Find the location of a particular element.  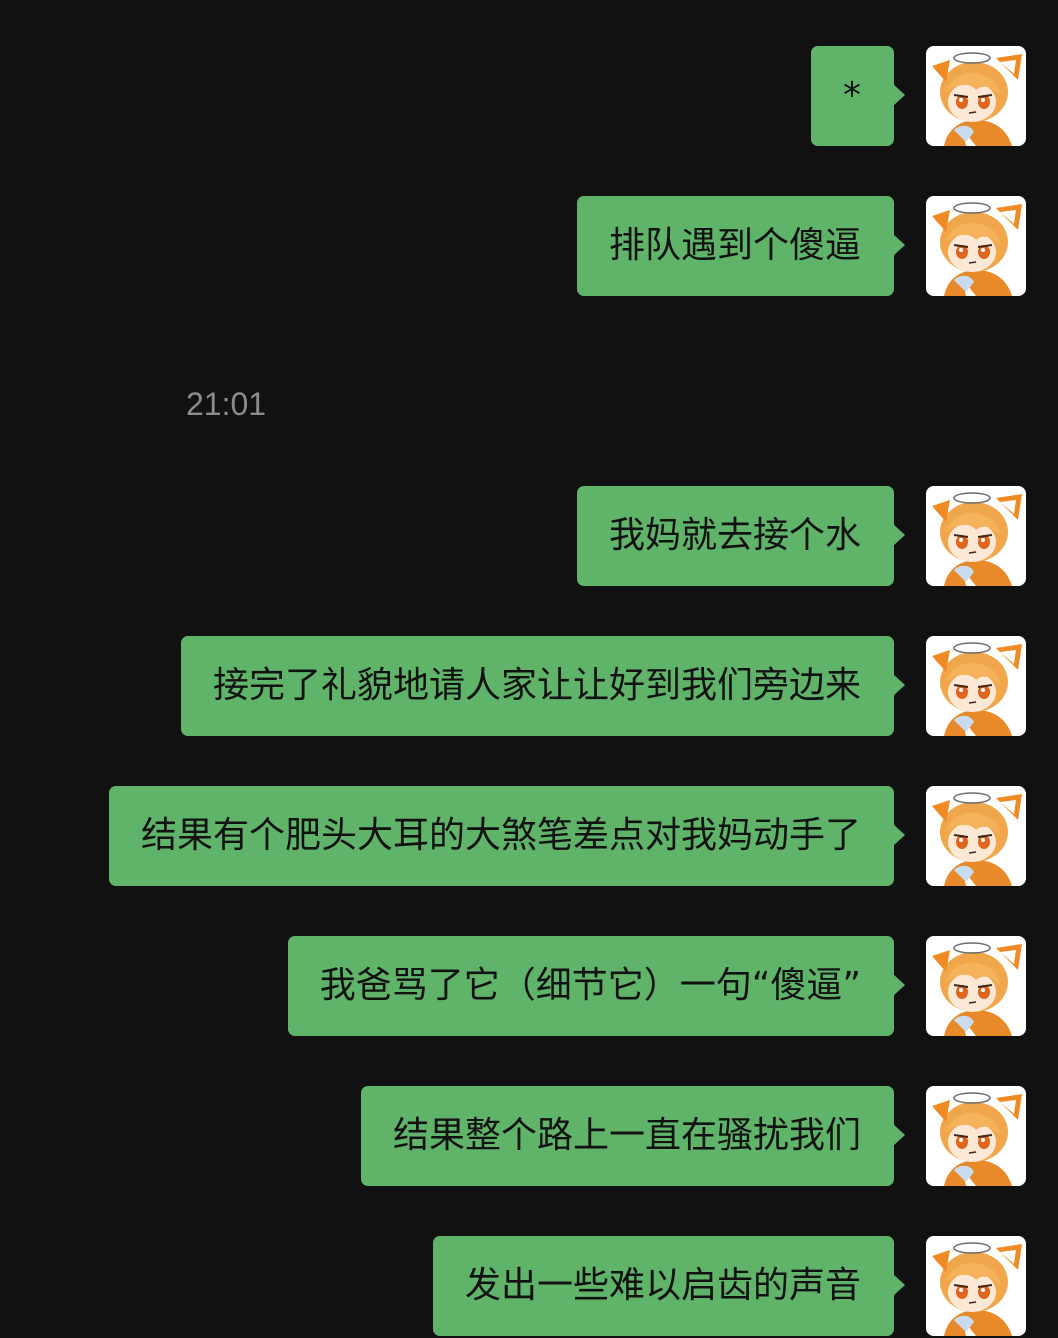

message-row: 结果有个肥头大耳的大煞笔差点对我妈动手了 is located at coordinates (567, 836).